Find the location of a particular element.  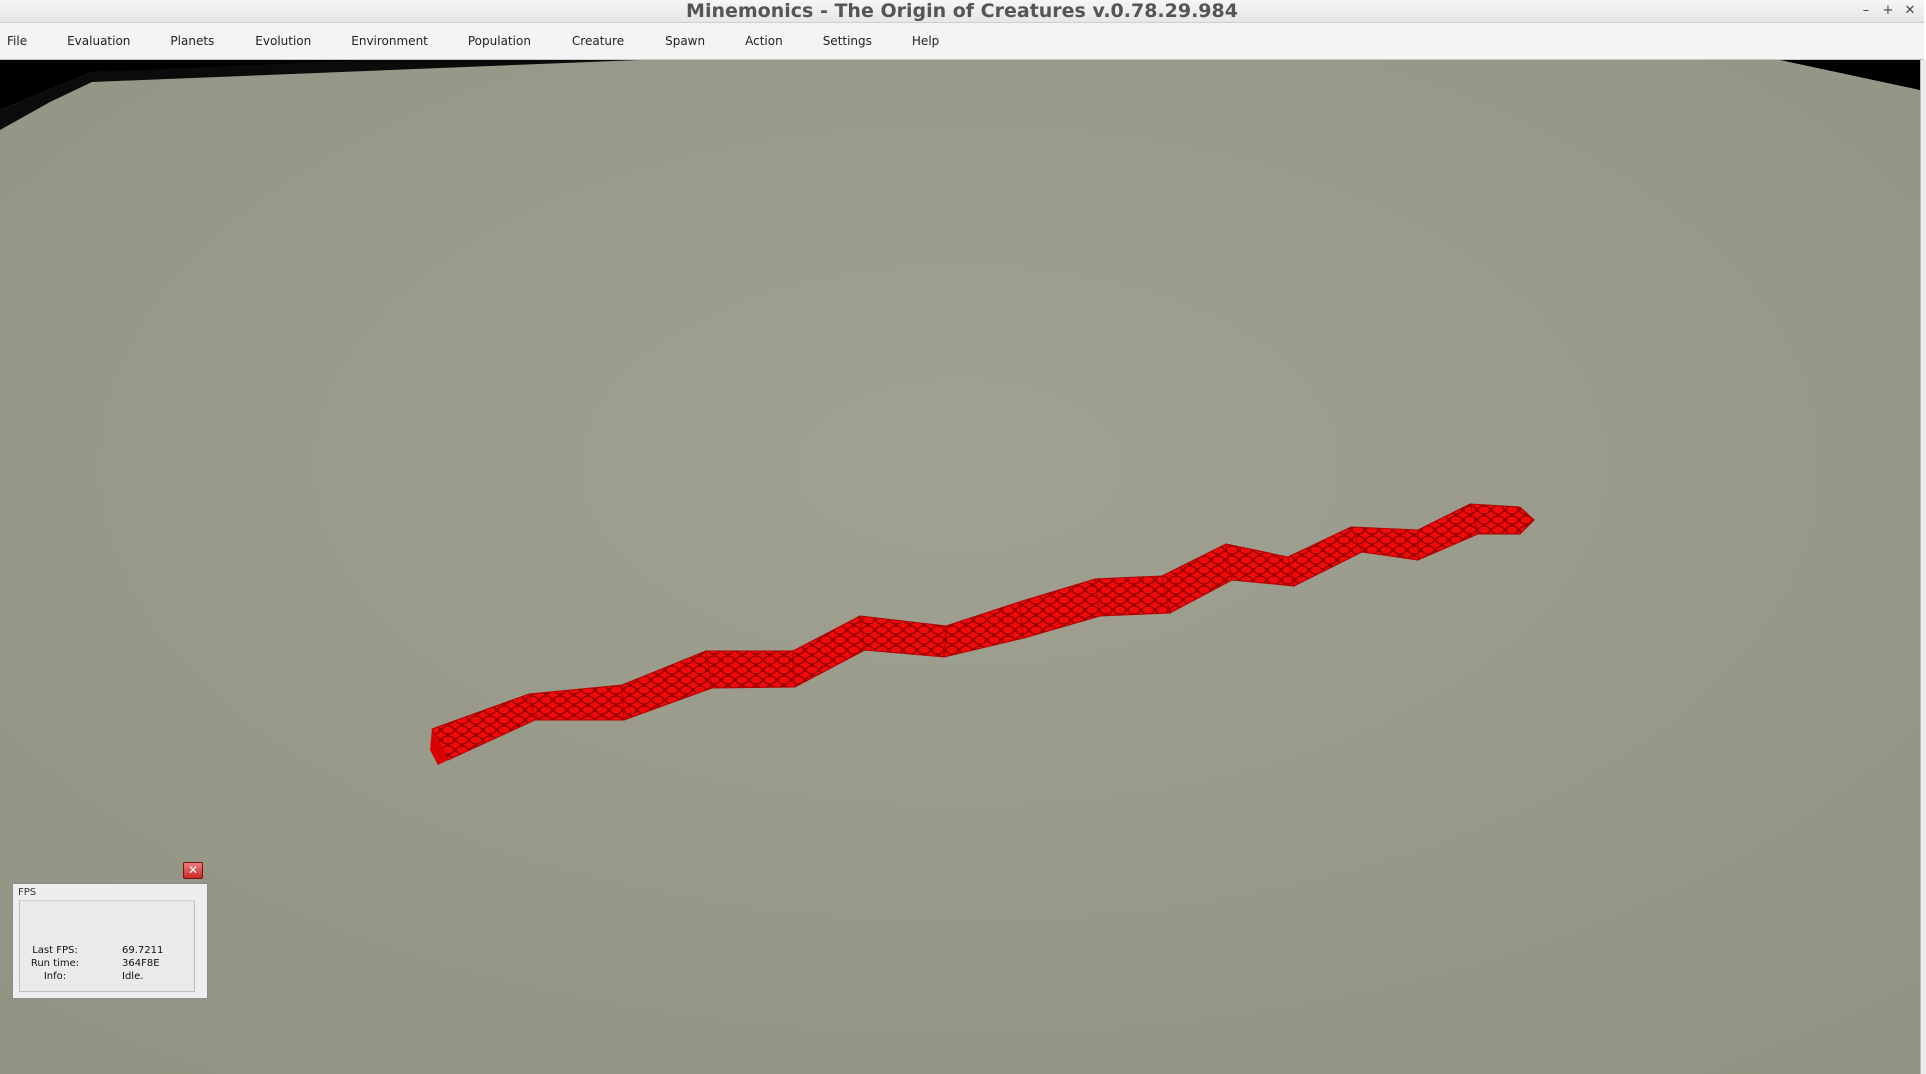

menu-creature: Creature is located at coordinates (598, 41).